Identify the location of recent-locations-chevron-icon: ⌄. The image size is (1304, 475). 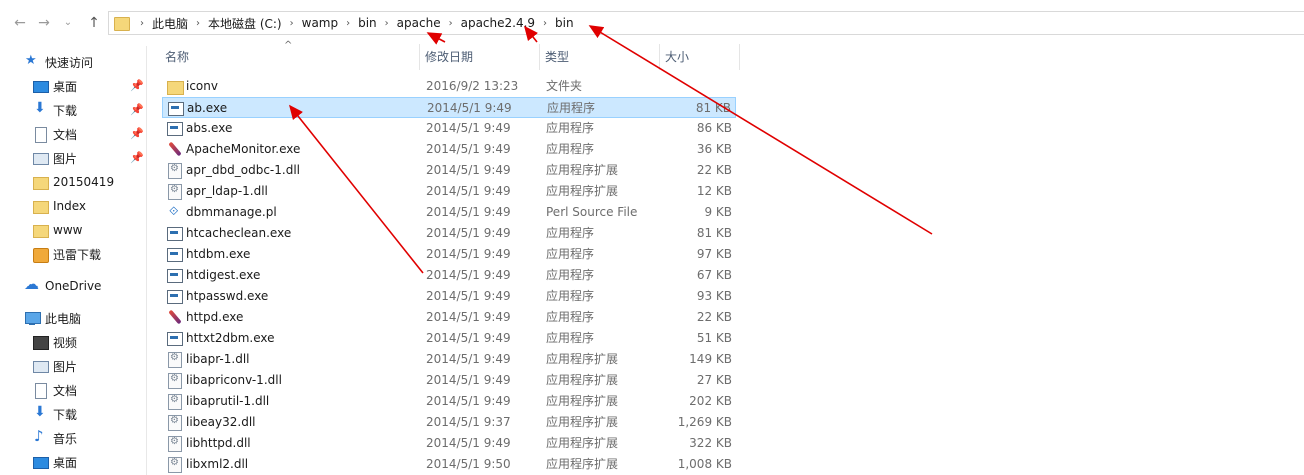
(68, 23).